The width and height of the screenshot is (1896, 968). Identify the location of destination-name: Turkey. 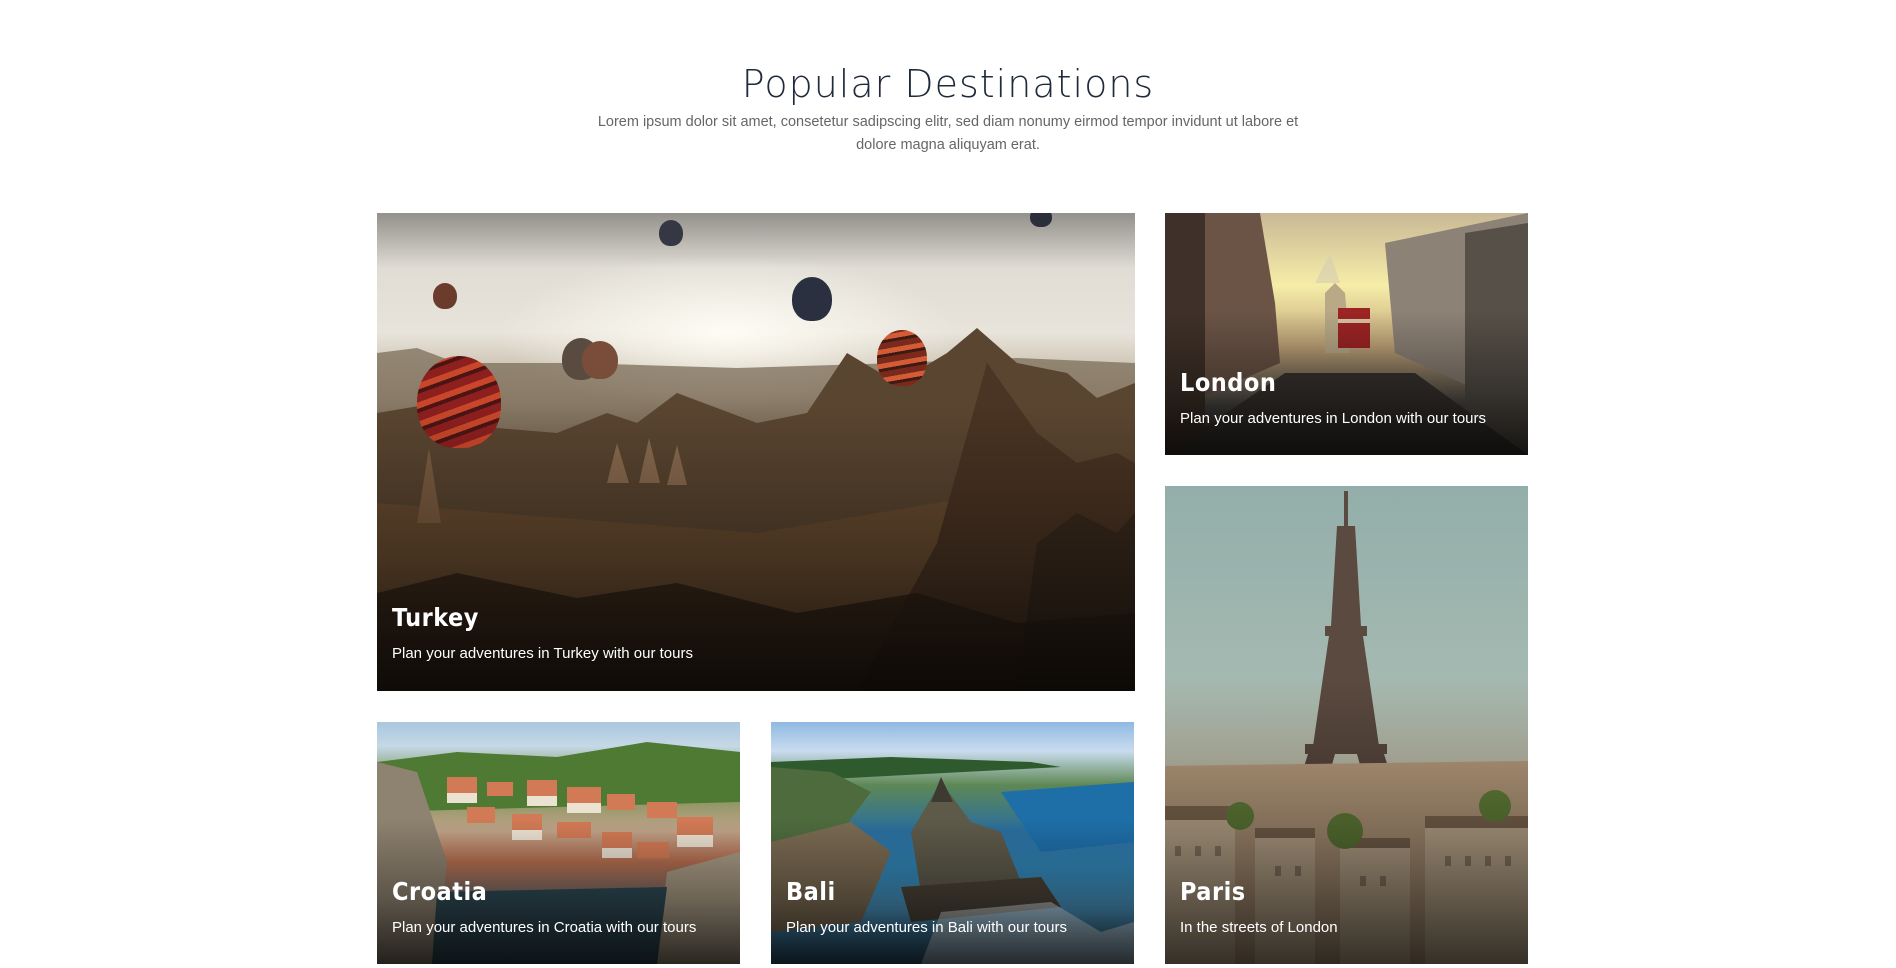
(435, 617).